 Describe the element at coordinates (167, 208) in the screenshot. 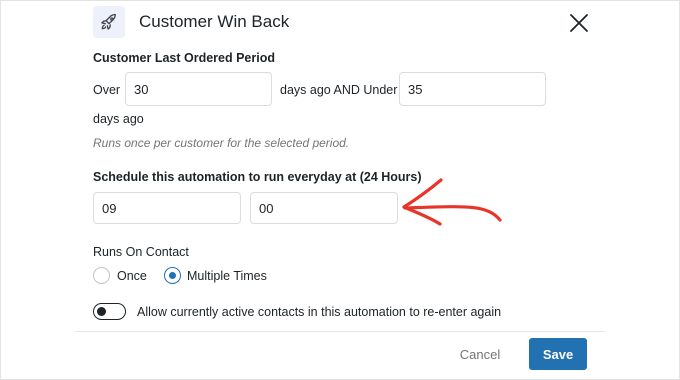

I see `hour-input` at that location.